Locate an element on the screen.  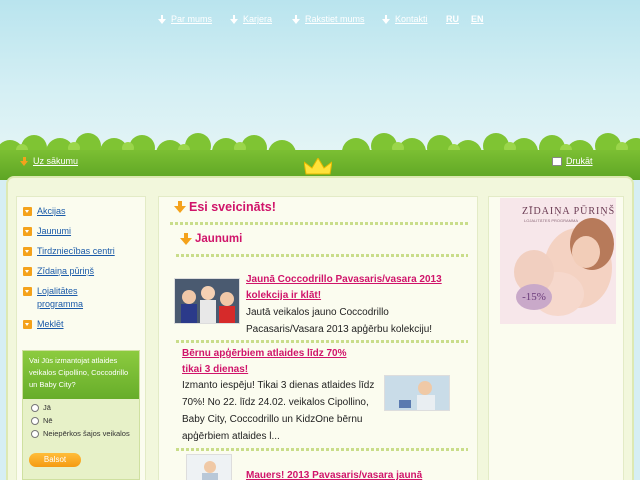
nav-label: Karjera is located at coordinates (258, 19).